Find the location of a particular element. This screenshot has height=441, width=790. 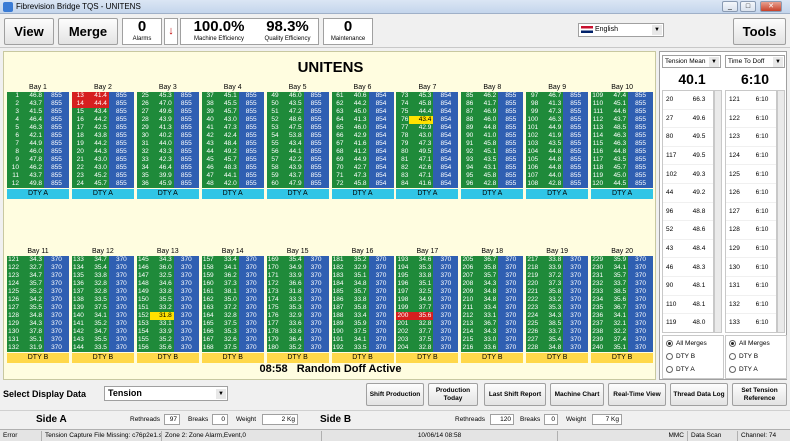

position-row: 182 32.9 370 is located at coordinates (362, 268).